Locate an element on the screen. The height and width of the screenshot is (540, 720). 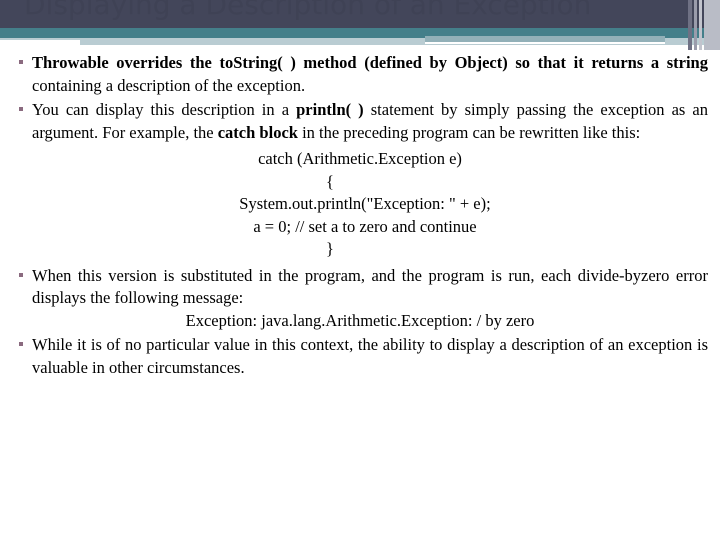
slide-title: Displaying a Description of an Exception is located at coordinates (308, 10).